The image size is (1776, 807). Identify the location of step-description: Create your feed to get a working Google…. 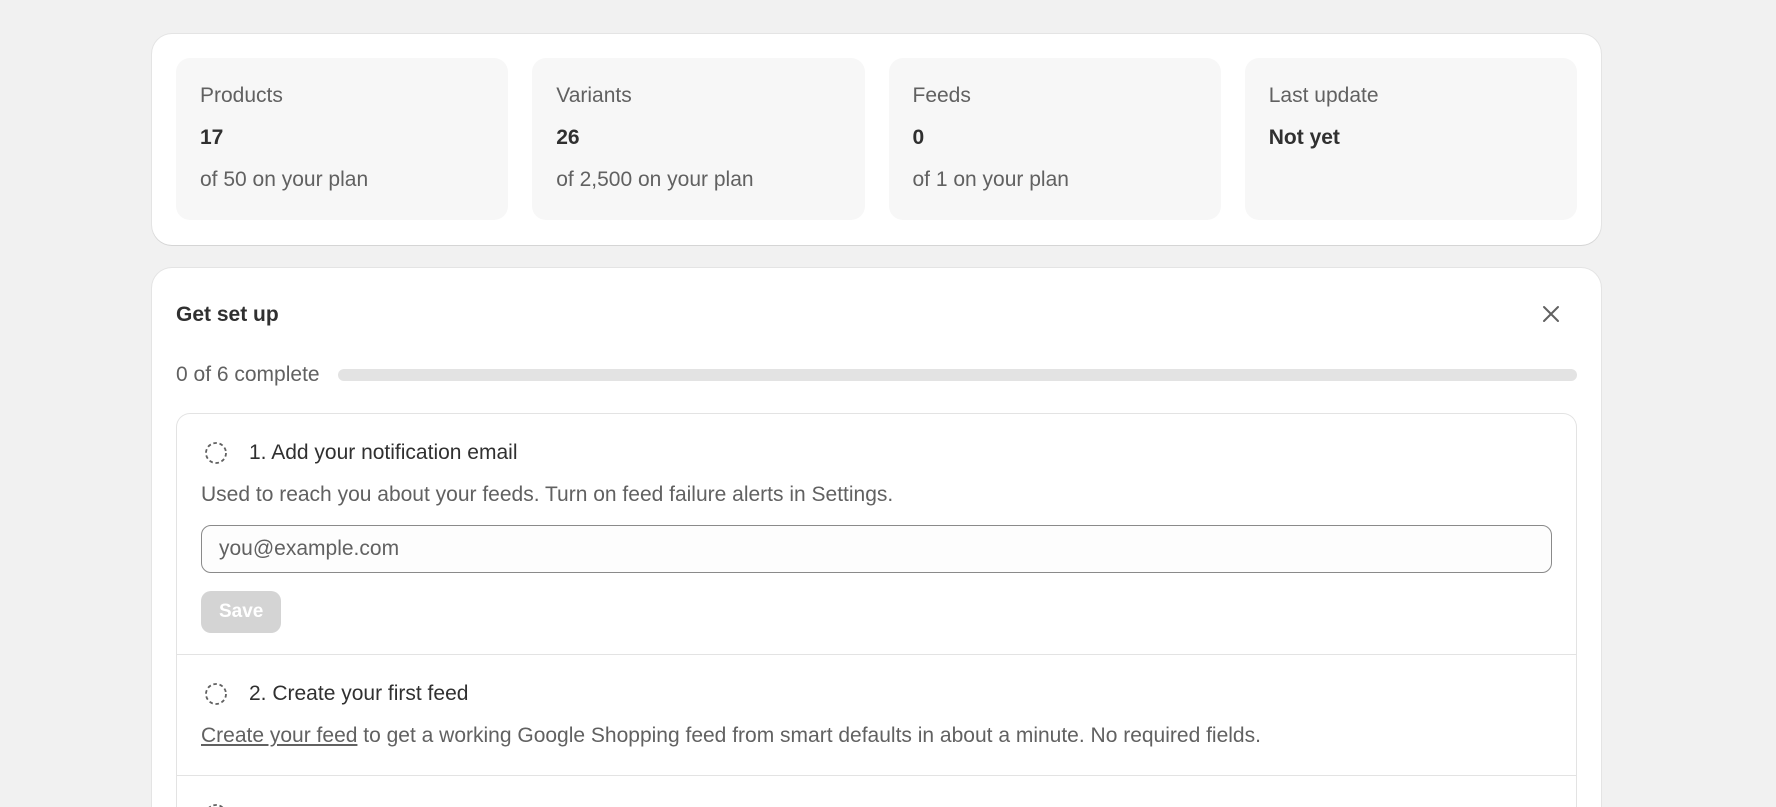
(876, 736).